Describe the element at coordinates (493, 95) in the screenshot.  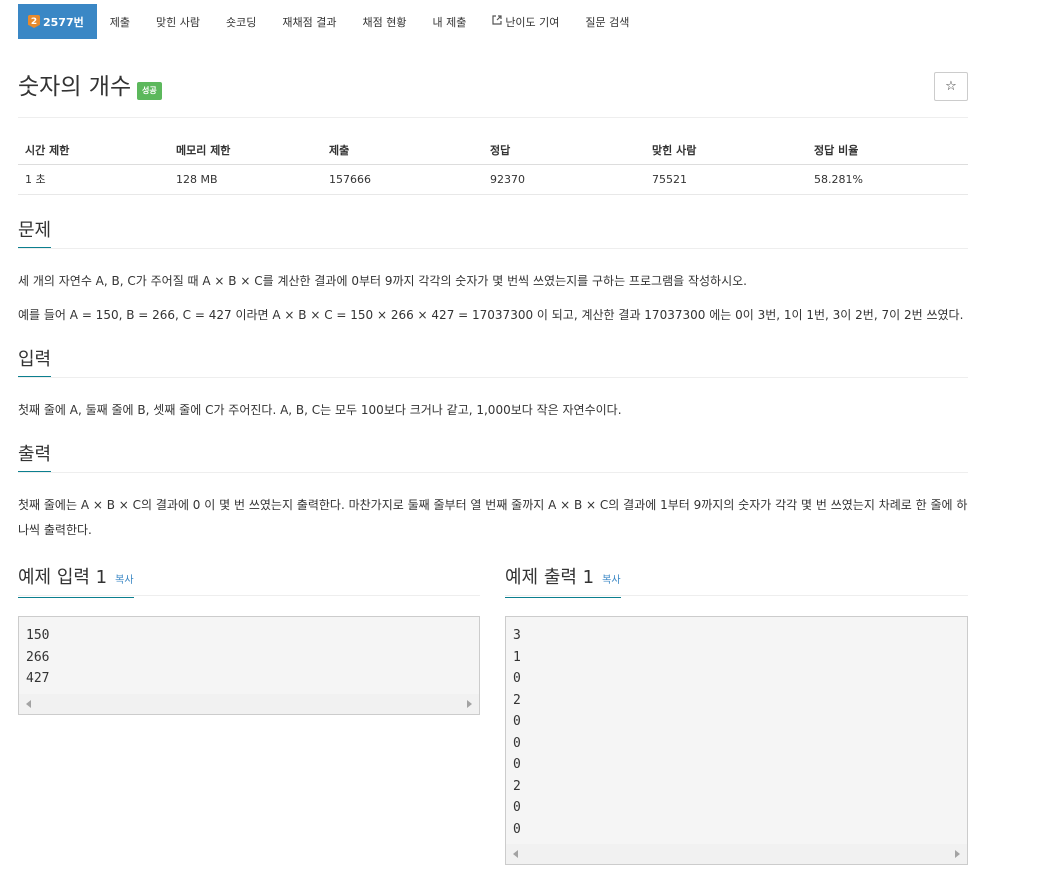
I see `title-row: 숫자의 개수 성공 ☆` at that location.